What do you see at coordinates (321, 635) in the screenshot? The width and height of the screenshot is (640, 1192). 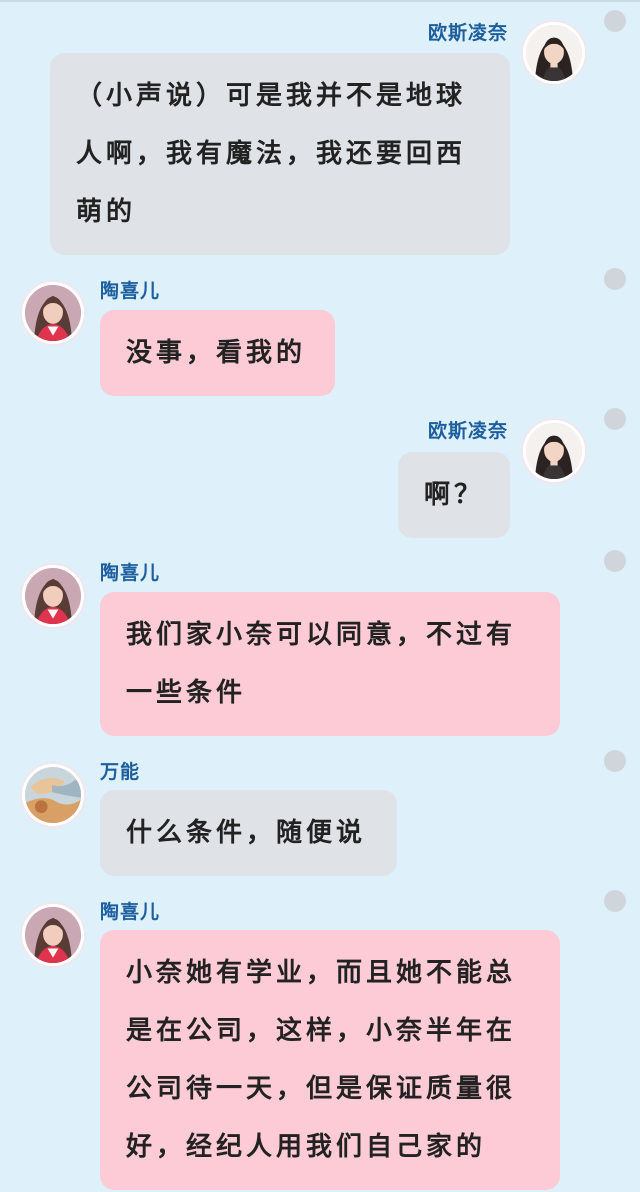 I see `message-line: 我们家小奈可以同意，不过有` at bounding box center [321, 635].